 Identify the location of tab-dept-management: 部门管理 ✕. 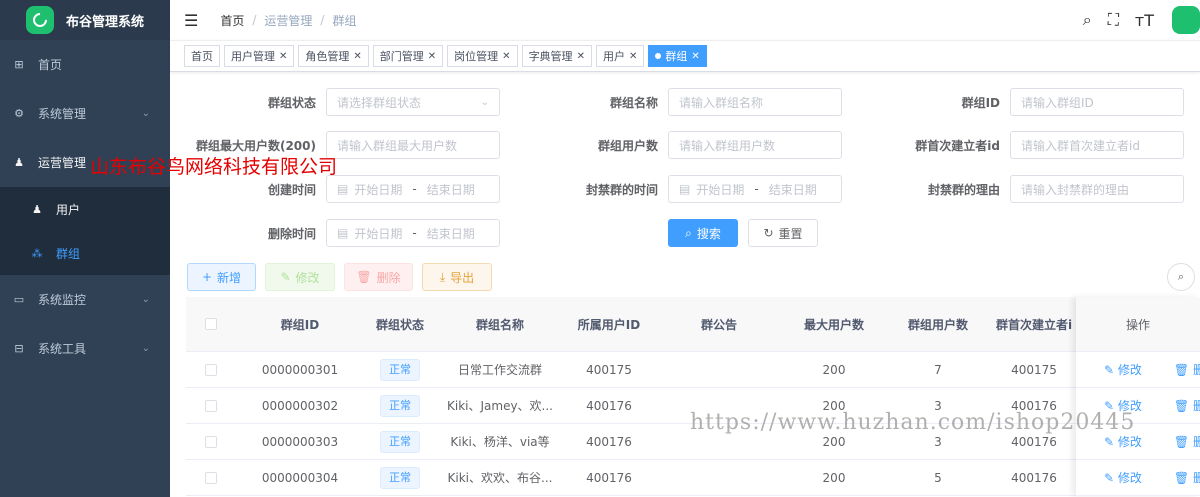
(408, 56).